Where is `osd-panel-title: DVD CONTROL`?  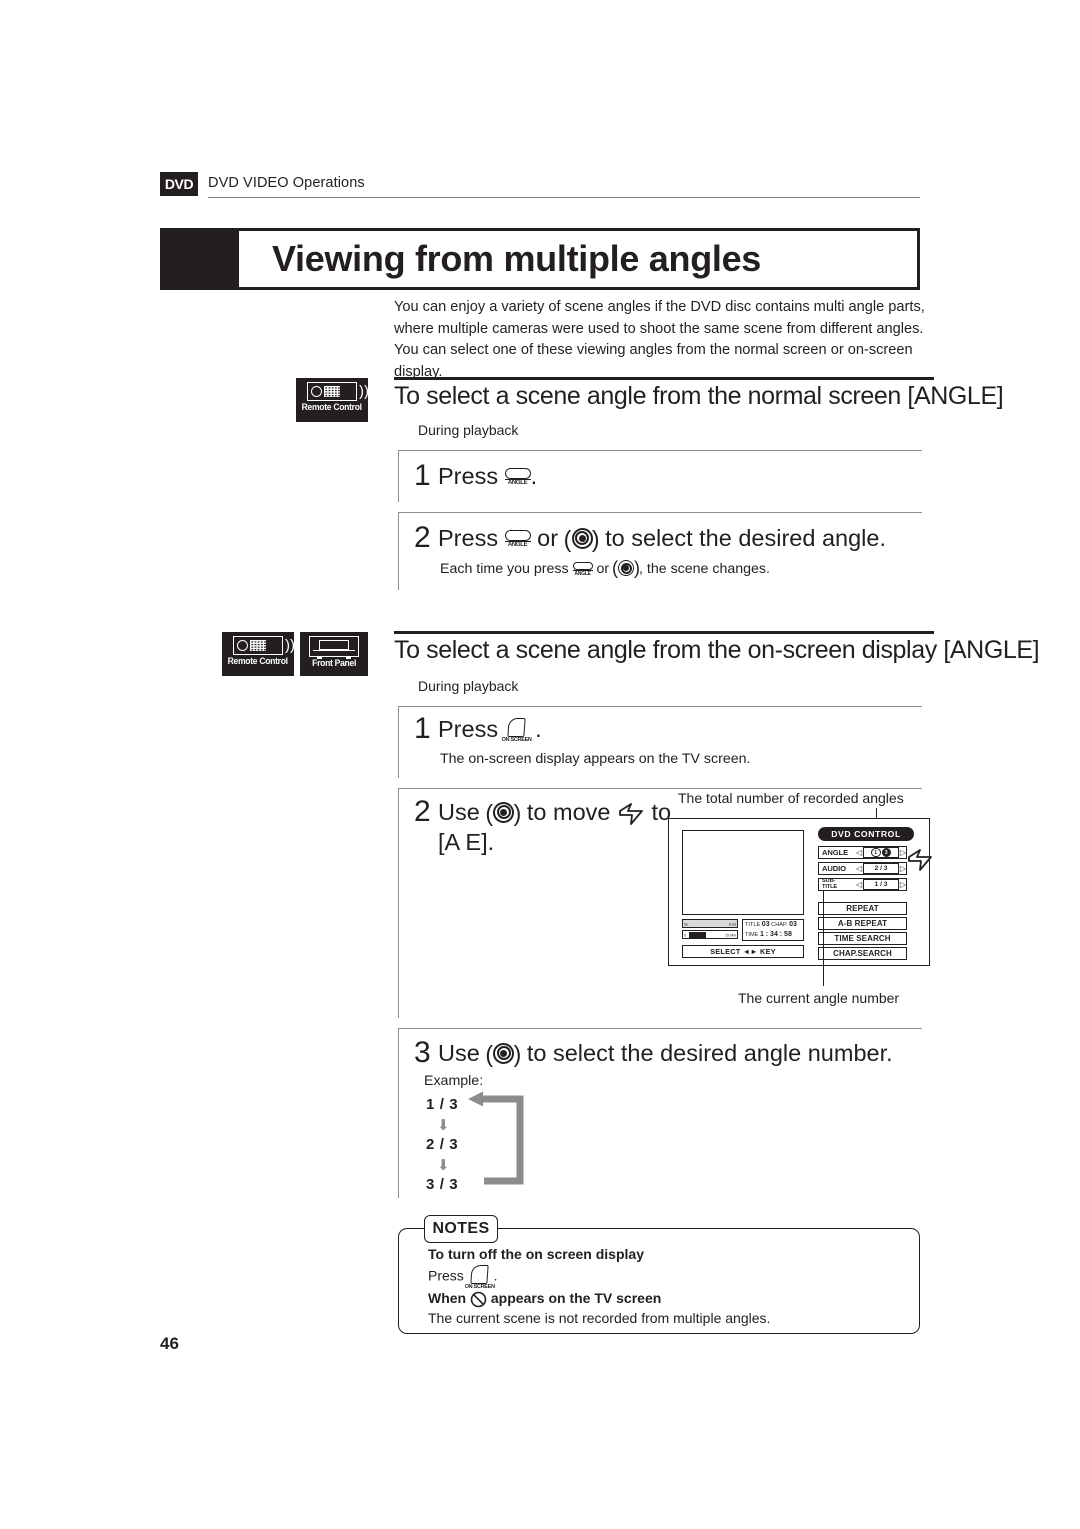
osd-panel-title: DVD CONTROL is located at coordinates (866, 834).